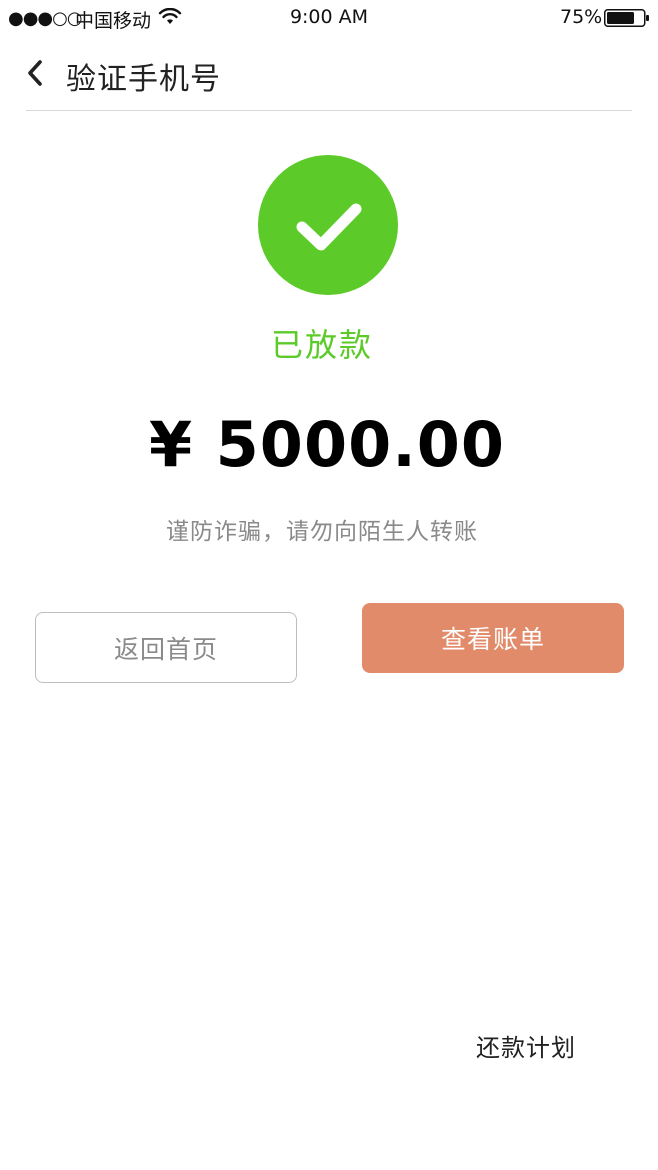  What do you see at coordinates (328, 225) in the screenshot?
I see `check-circle-icon` at bounding box center [328, 225].